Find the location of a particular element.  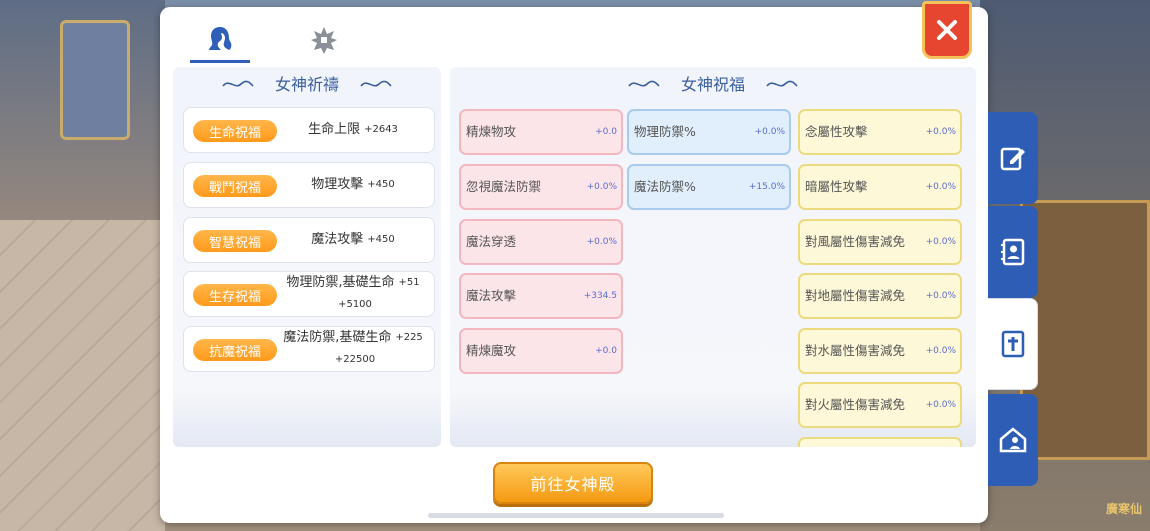

stat-label: 暗屬性攻擊 is located at coordinates (836, 186).